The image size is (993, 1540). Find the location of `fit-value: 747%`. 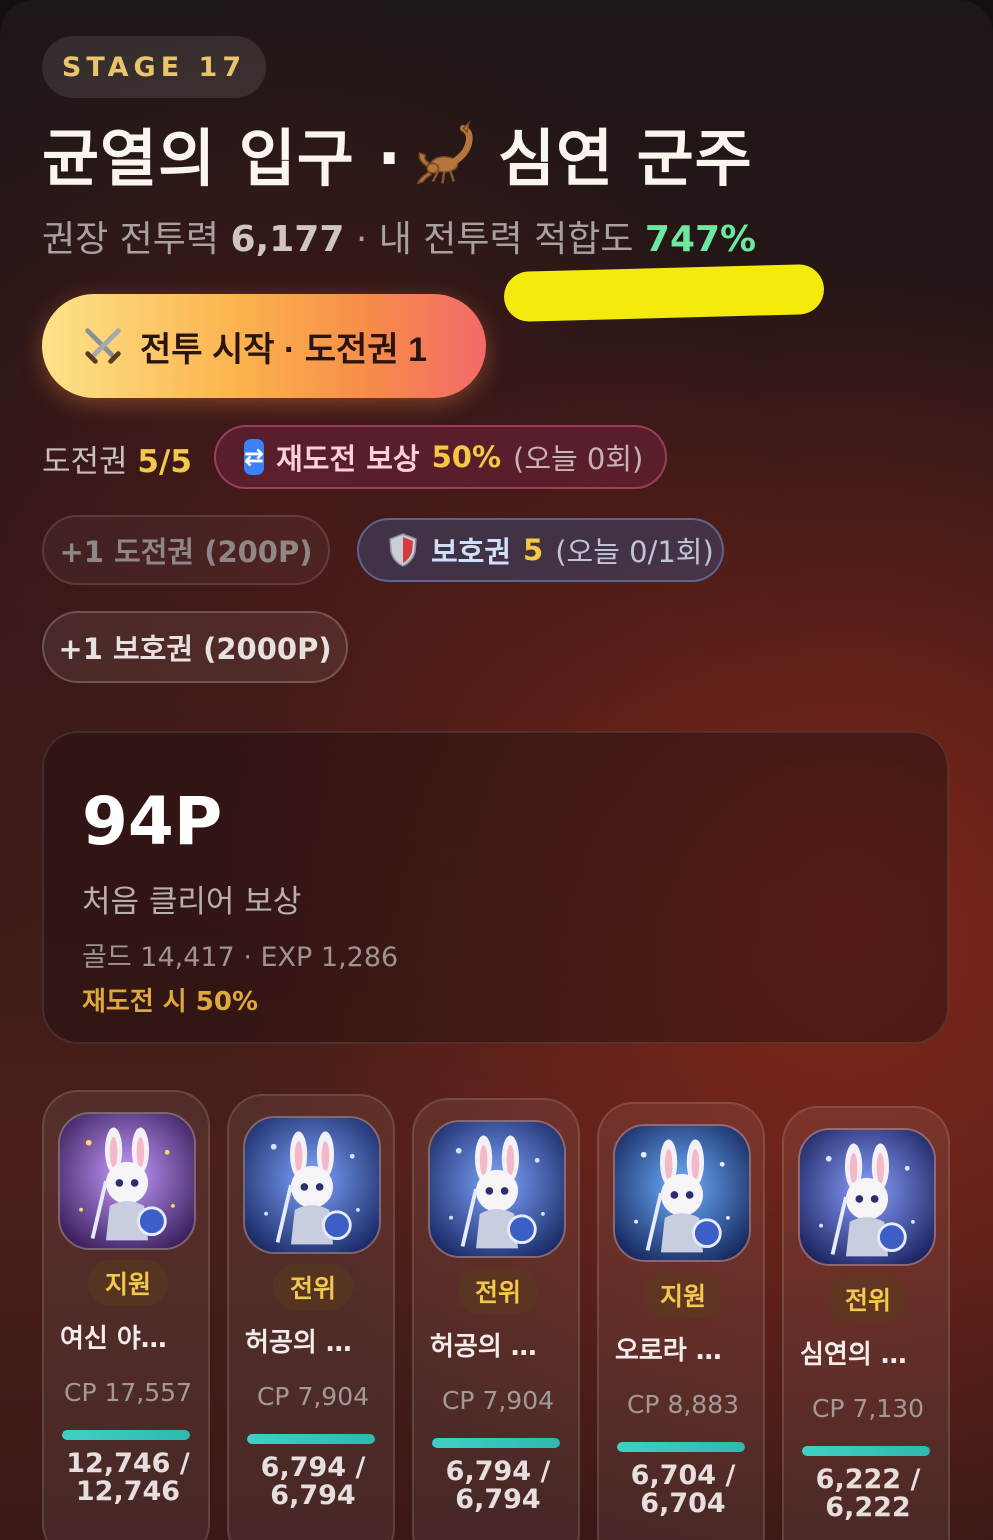

fit-value: 747% is located at coordinates (700, 239).